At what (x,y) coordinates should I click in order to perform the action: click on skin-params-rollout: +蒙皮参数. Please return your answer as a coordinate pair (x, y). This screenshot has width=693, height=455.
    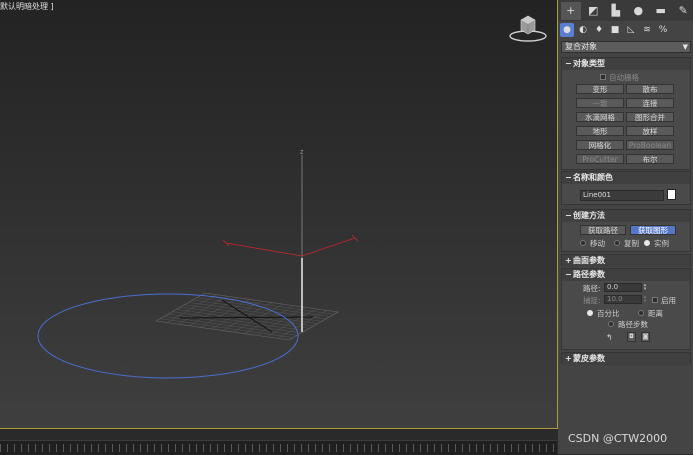
    Looking at the image, I should click on (626, 358).